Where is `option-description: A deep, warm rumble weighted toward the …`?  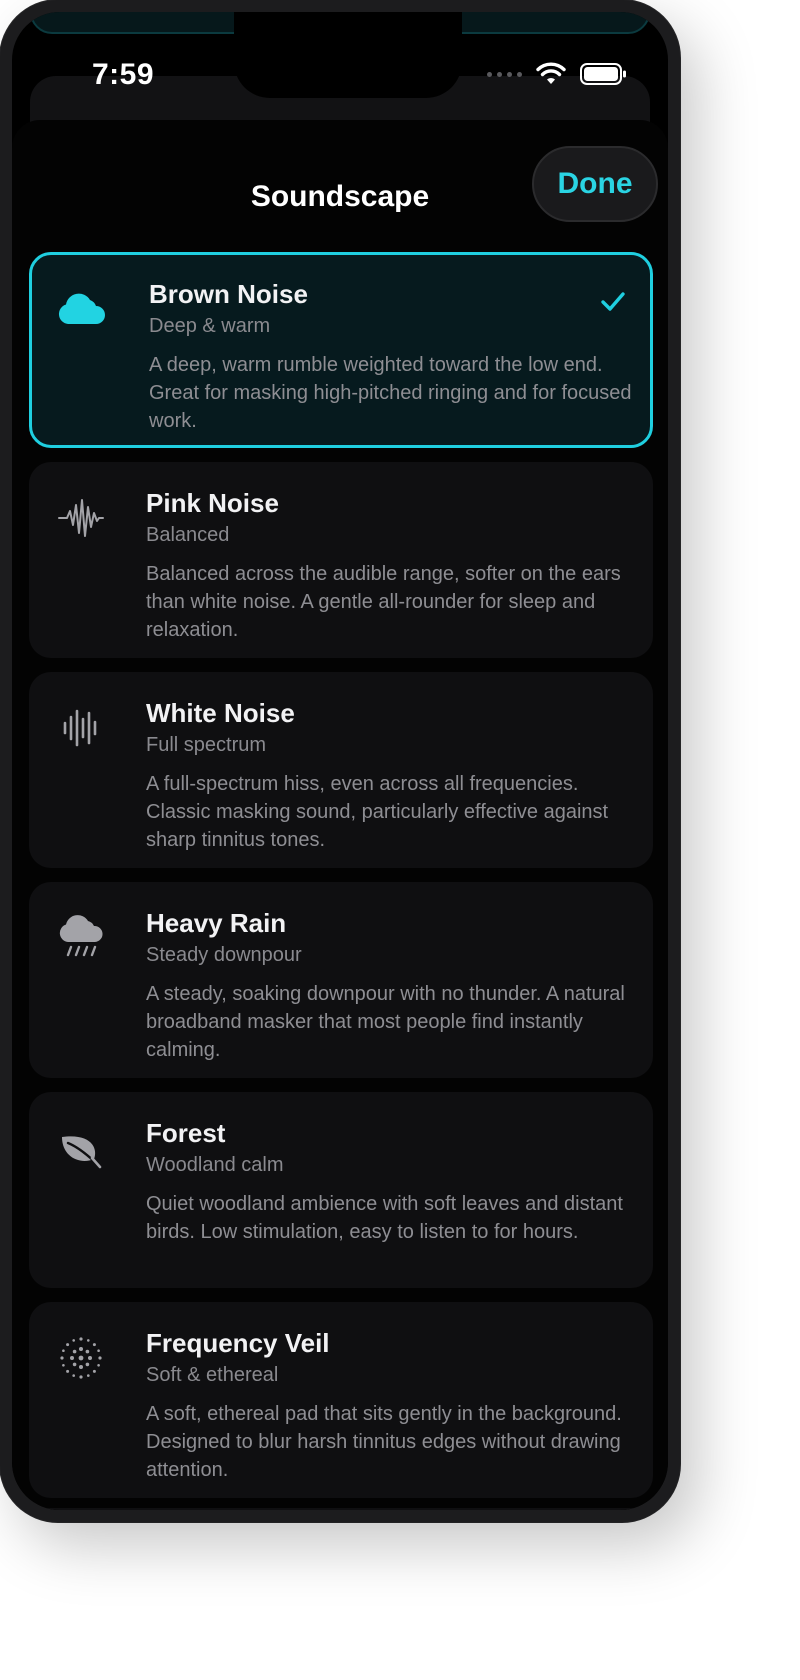 option-description: A deep, warm rumble weighted toward the … is located at coordinates (390, 393).